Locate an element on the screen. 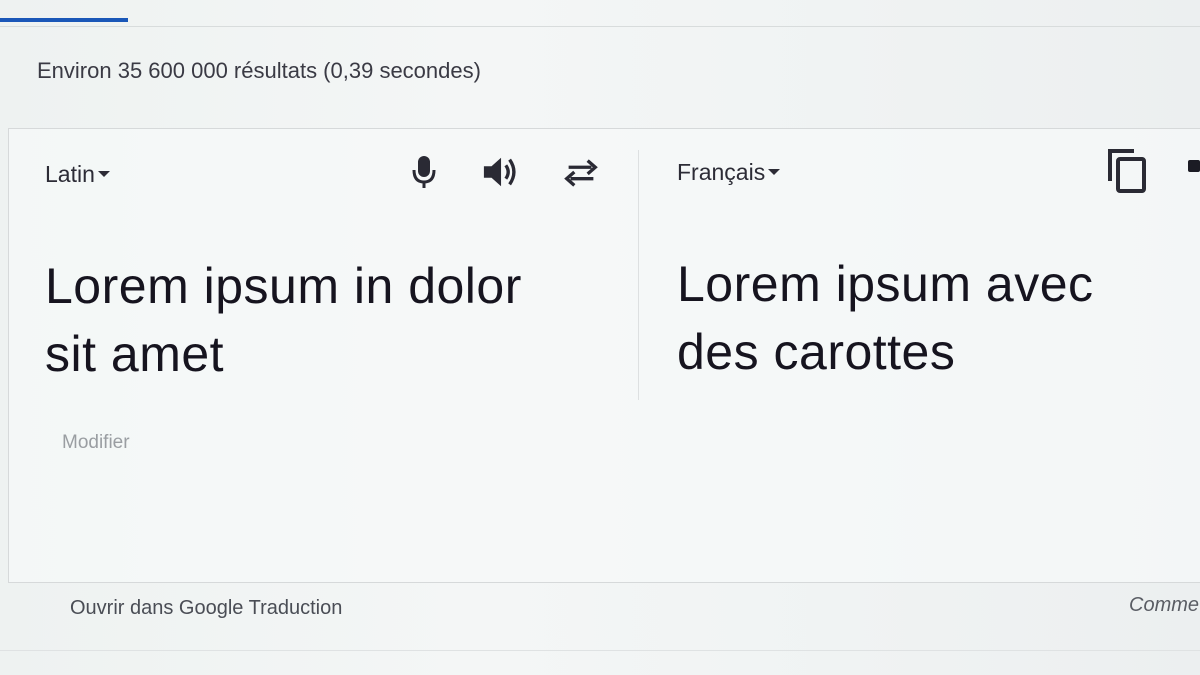 This screenshot has width=1200, height=675. translated-text: Lorem ipsum avec des carottes is located at coordinates (937, 318).